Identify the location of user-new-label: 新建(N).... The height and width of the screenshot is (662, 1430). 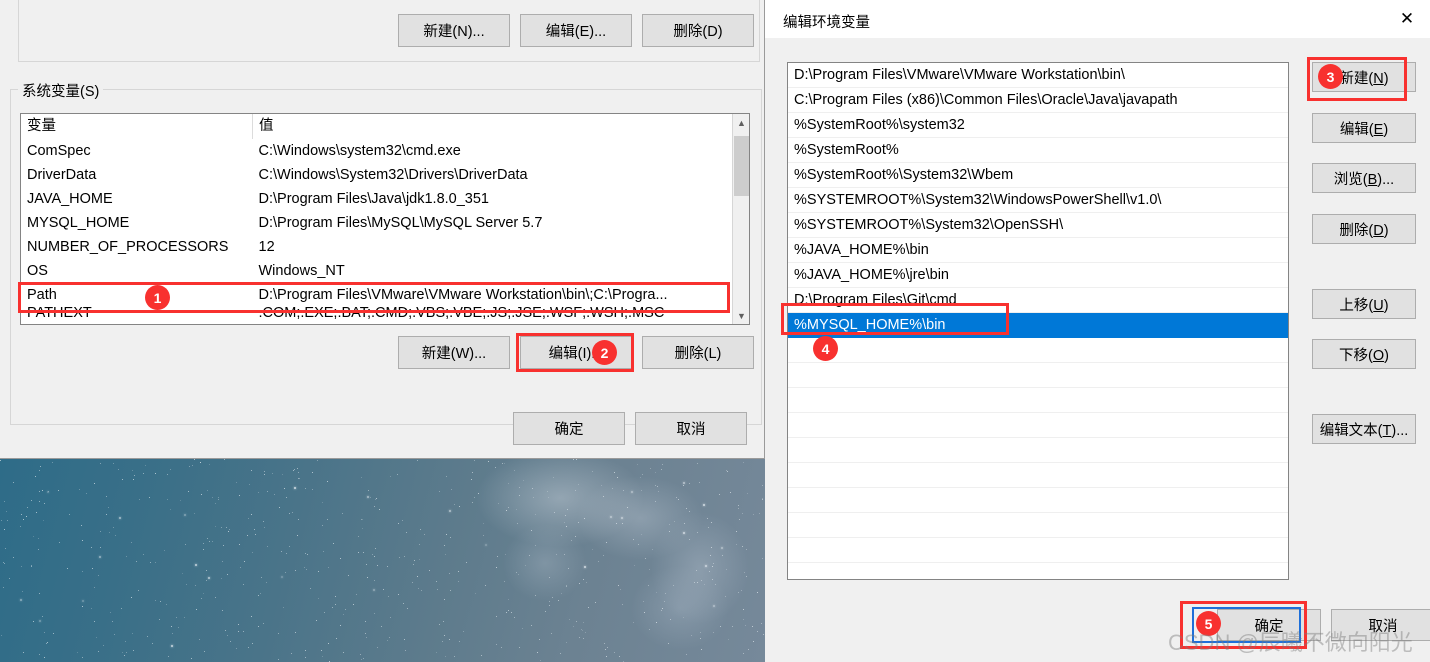
(454, 32).